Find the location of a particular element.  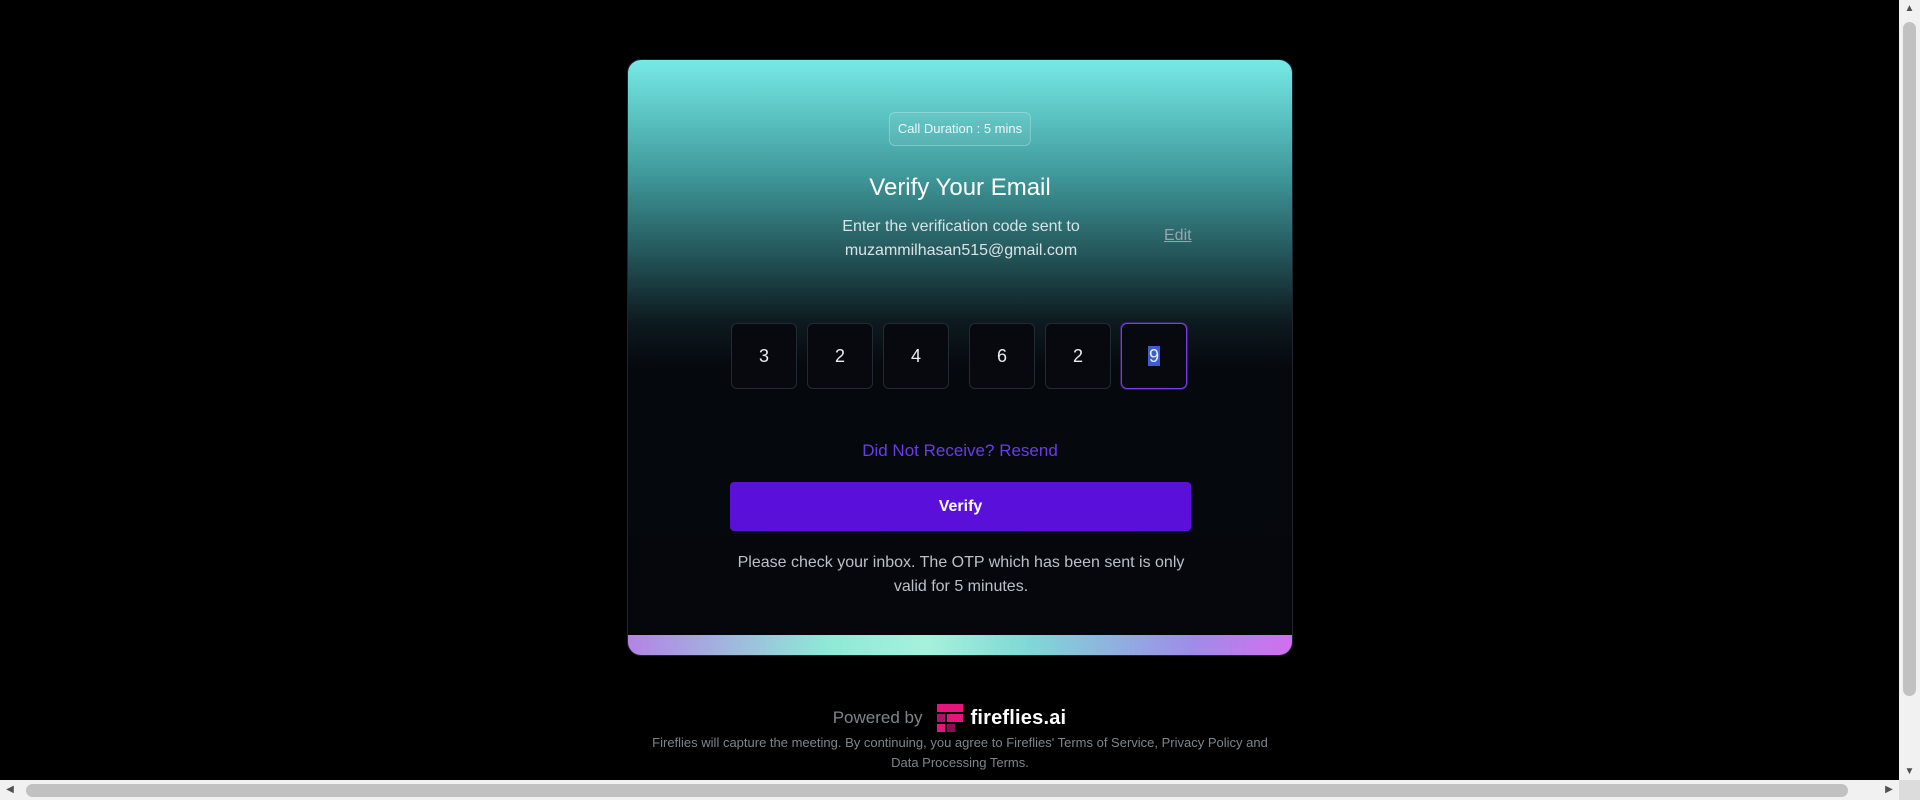

page-title: Verify Your Email is located at coordinates (960, 187).